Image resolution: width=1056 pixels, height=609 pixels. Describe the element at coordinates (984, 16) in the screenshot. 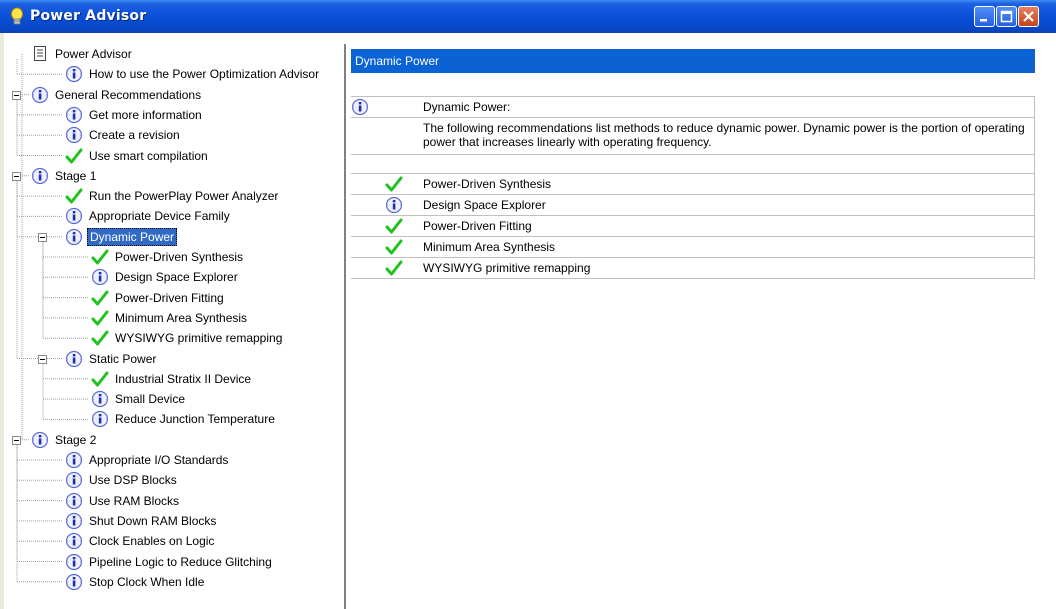

I see `minimize-button` at that location.